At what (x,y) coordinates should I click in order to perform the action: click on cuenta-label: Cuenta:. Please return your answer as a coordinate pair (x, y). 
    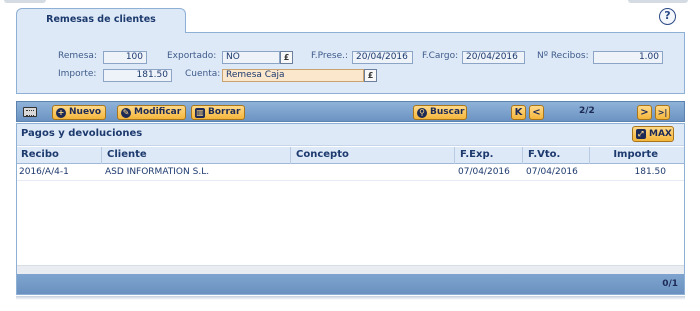
    Looking at the image, I should click on (203, 74).